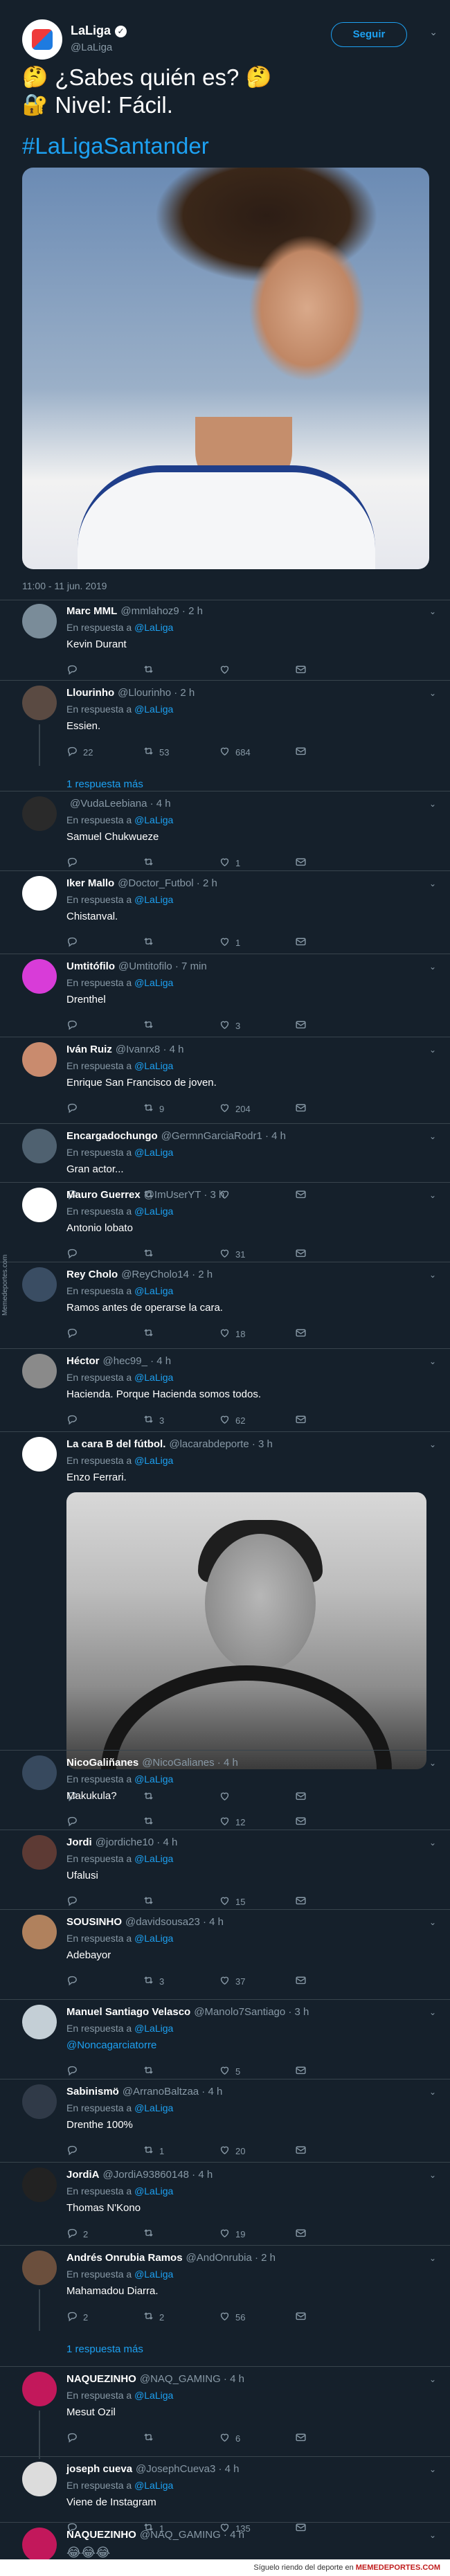 The width and height of the screenshot is (450, 2576). What do you see at coordinates (232, 1420) in the screenshot?
I see `like-action: 62` at bounding box center [232, 1420].